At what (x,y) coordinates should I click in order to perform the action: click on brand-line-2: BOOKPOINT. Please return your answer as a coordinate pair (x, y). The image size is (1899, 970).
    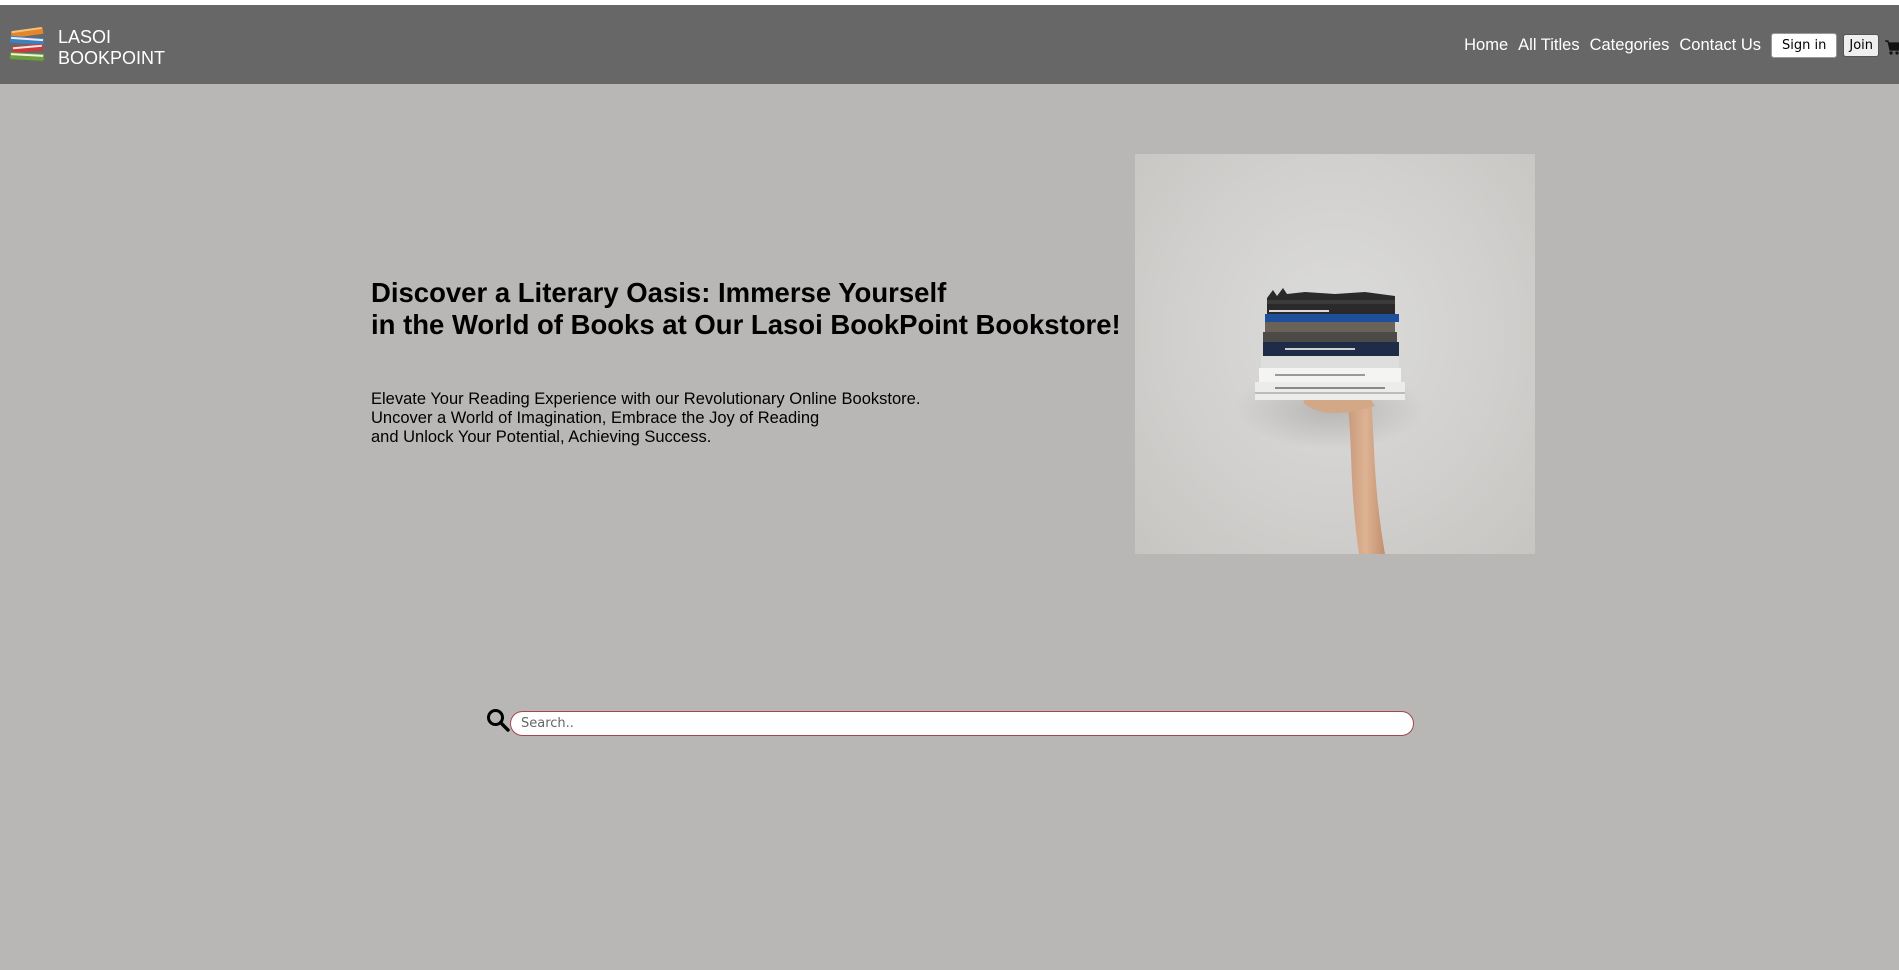
    Looking at the image, I should click on (112, 58).